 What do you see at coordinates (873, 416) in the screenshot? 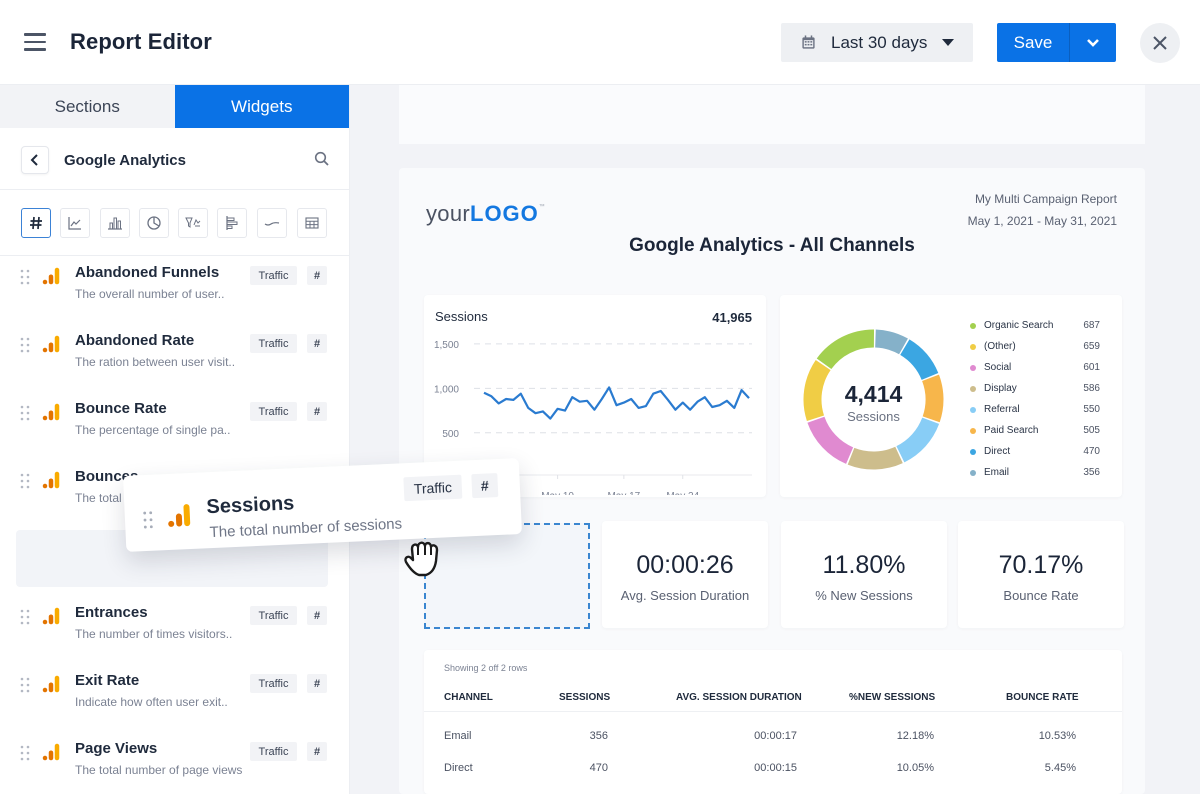
I see `donut-center-label: Sessions` at bounding box center [873, 416].